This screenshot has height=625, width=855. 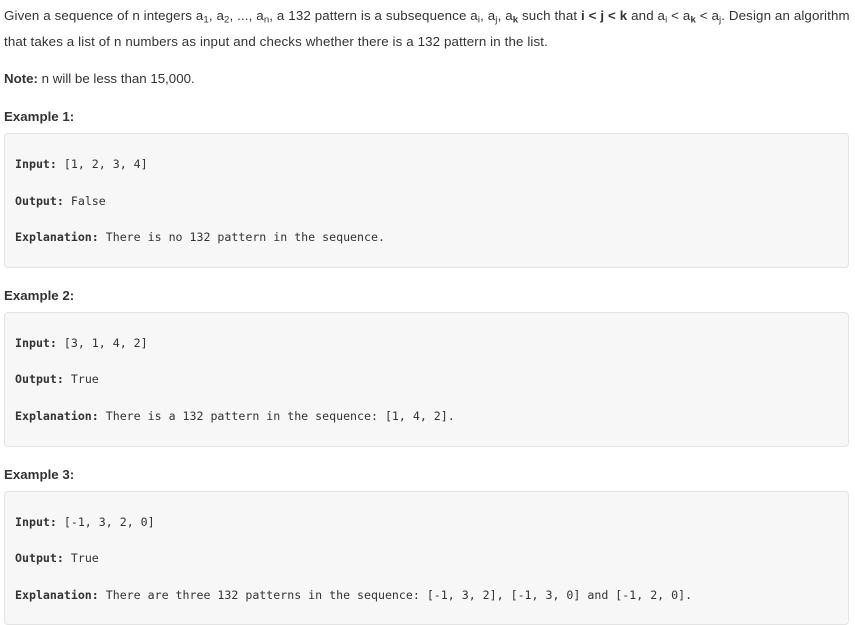 What do you see at coordinates (116, 78) in the screenshot?
I see `note-text: n will be less than 15,000.` at bounding box center [116, 78].